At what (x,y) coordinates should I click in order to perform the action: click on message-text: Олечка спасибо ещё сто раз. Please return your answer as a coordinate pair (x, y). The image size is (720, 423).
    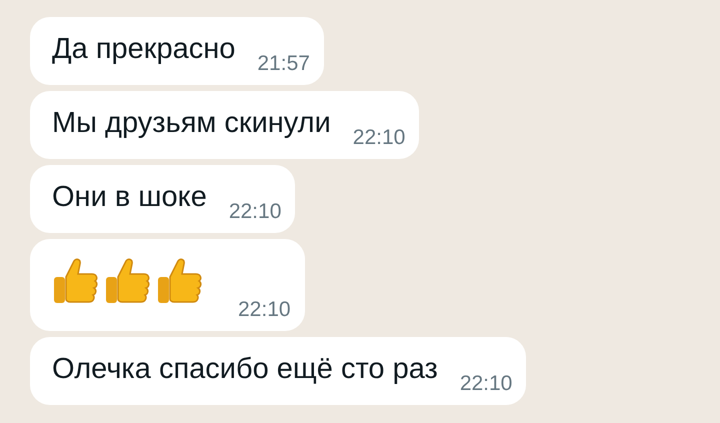
    Looking at the image, I should click on (245, 369).